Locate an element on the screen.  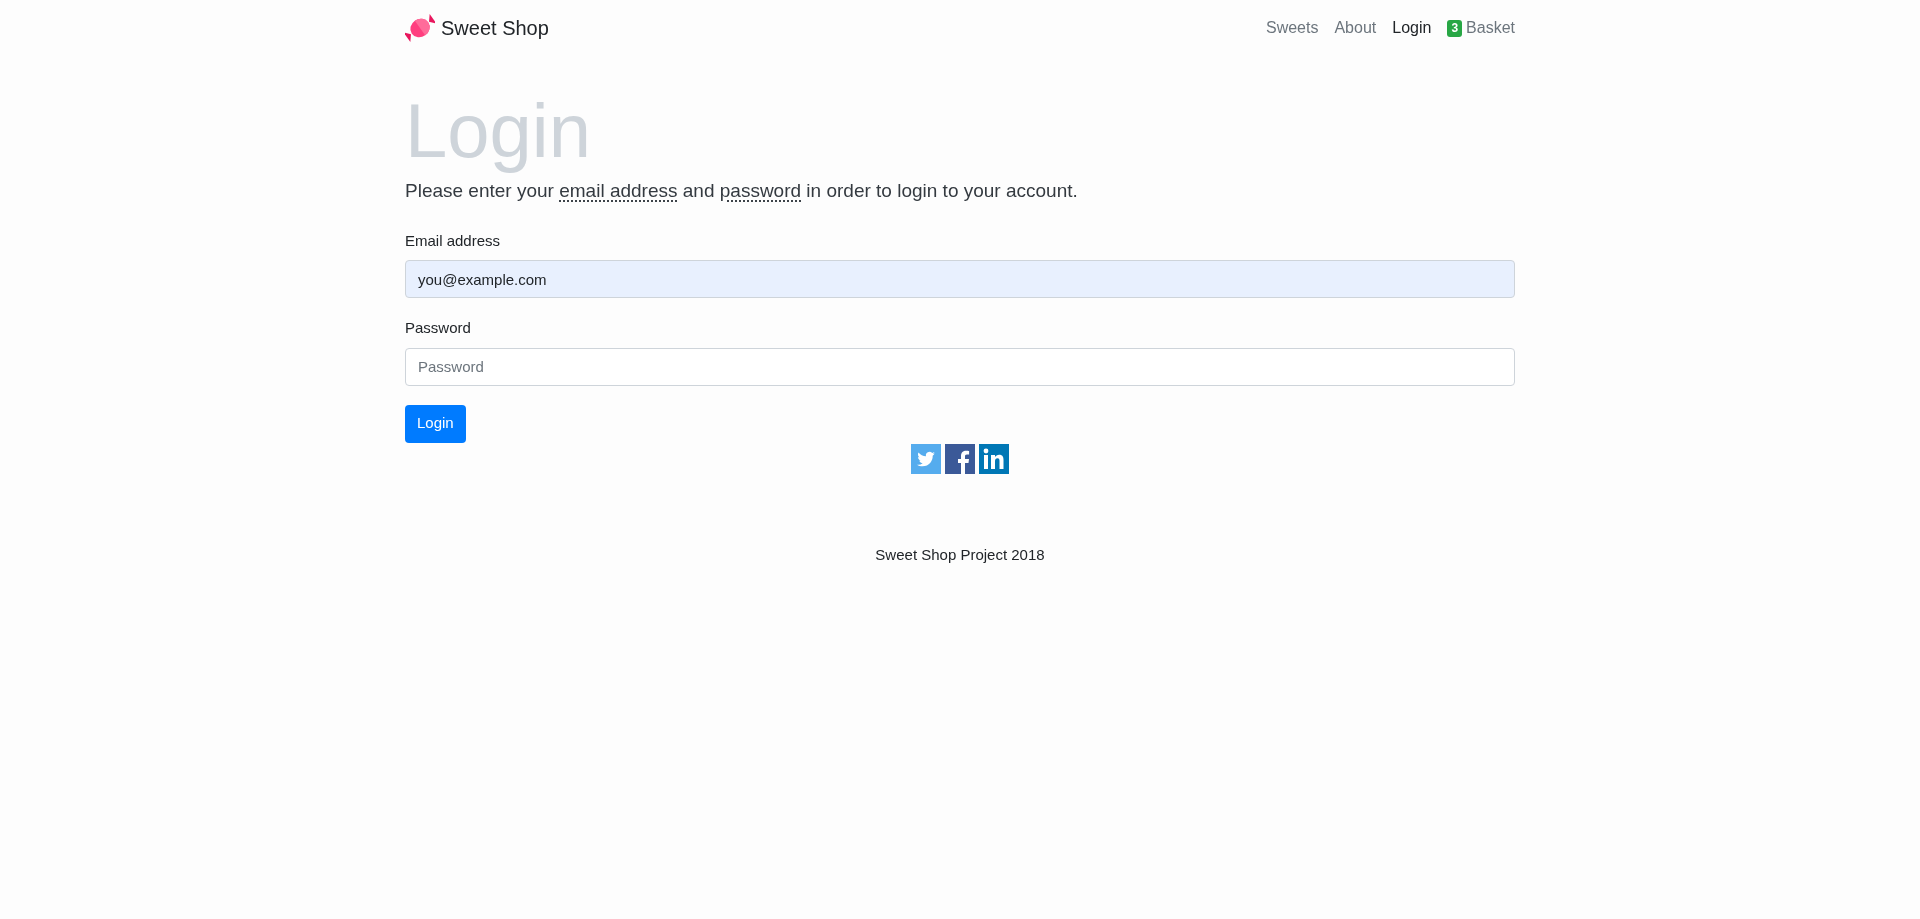
nav-link: Basket is located at coordinates (1490, 28).